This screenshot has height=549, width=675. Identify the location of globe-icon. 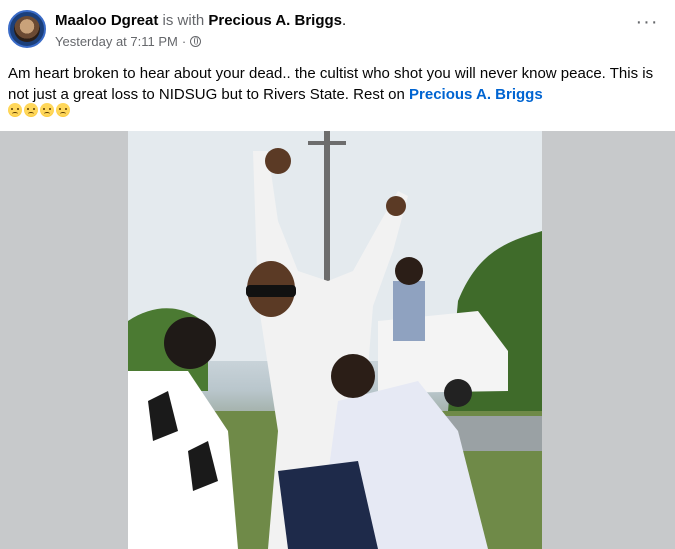
(196, 41).